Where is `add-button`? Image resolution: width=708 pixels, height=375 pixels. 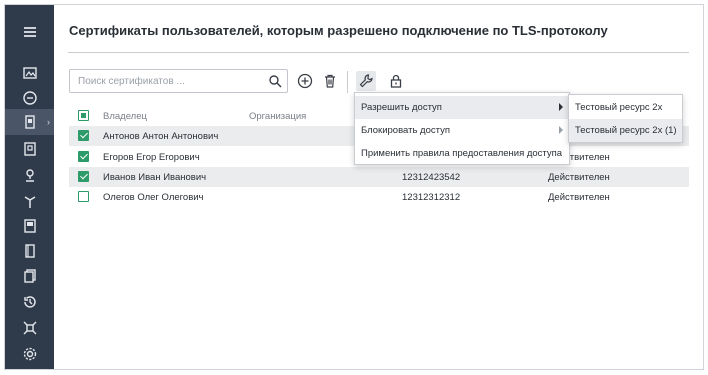
add-button is located at coordinates (305, 81).